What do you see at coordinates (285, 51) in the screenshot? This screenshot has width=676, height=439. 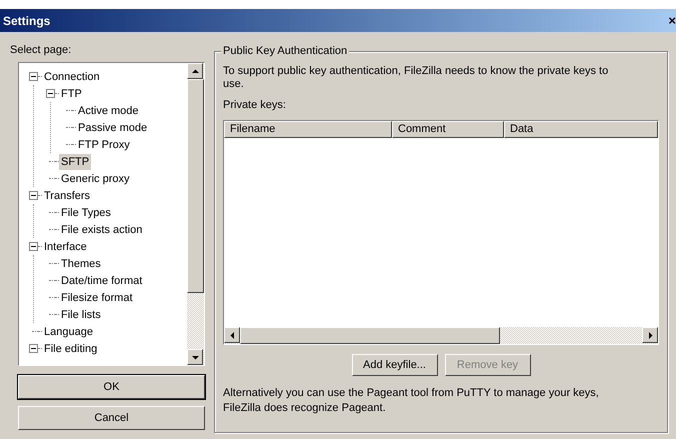 I see `group-title: Public Key Authentication` at bounding box center [285, 51].